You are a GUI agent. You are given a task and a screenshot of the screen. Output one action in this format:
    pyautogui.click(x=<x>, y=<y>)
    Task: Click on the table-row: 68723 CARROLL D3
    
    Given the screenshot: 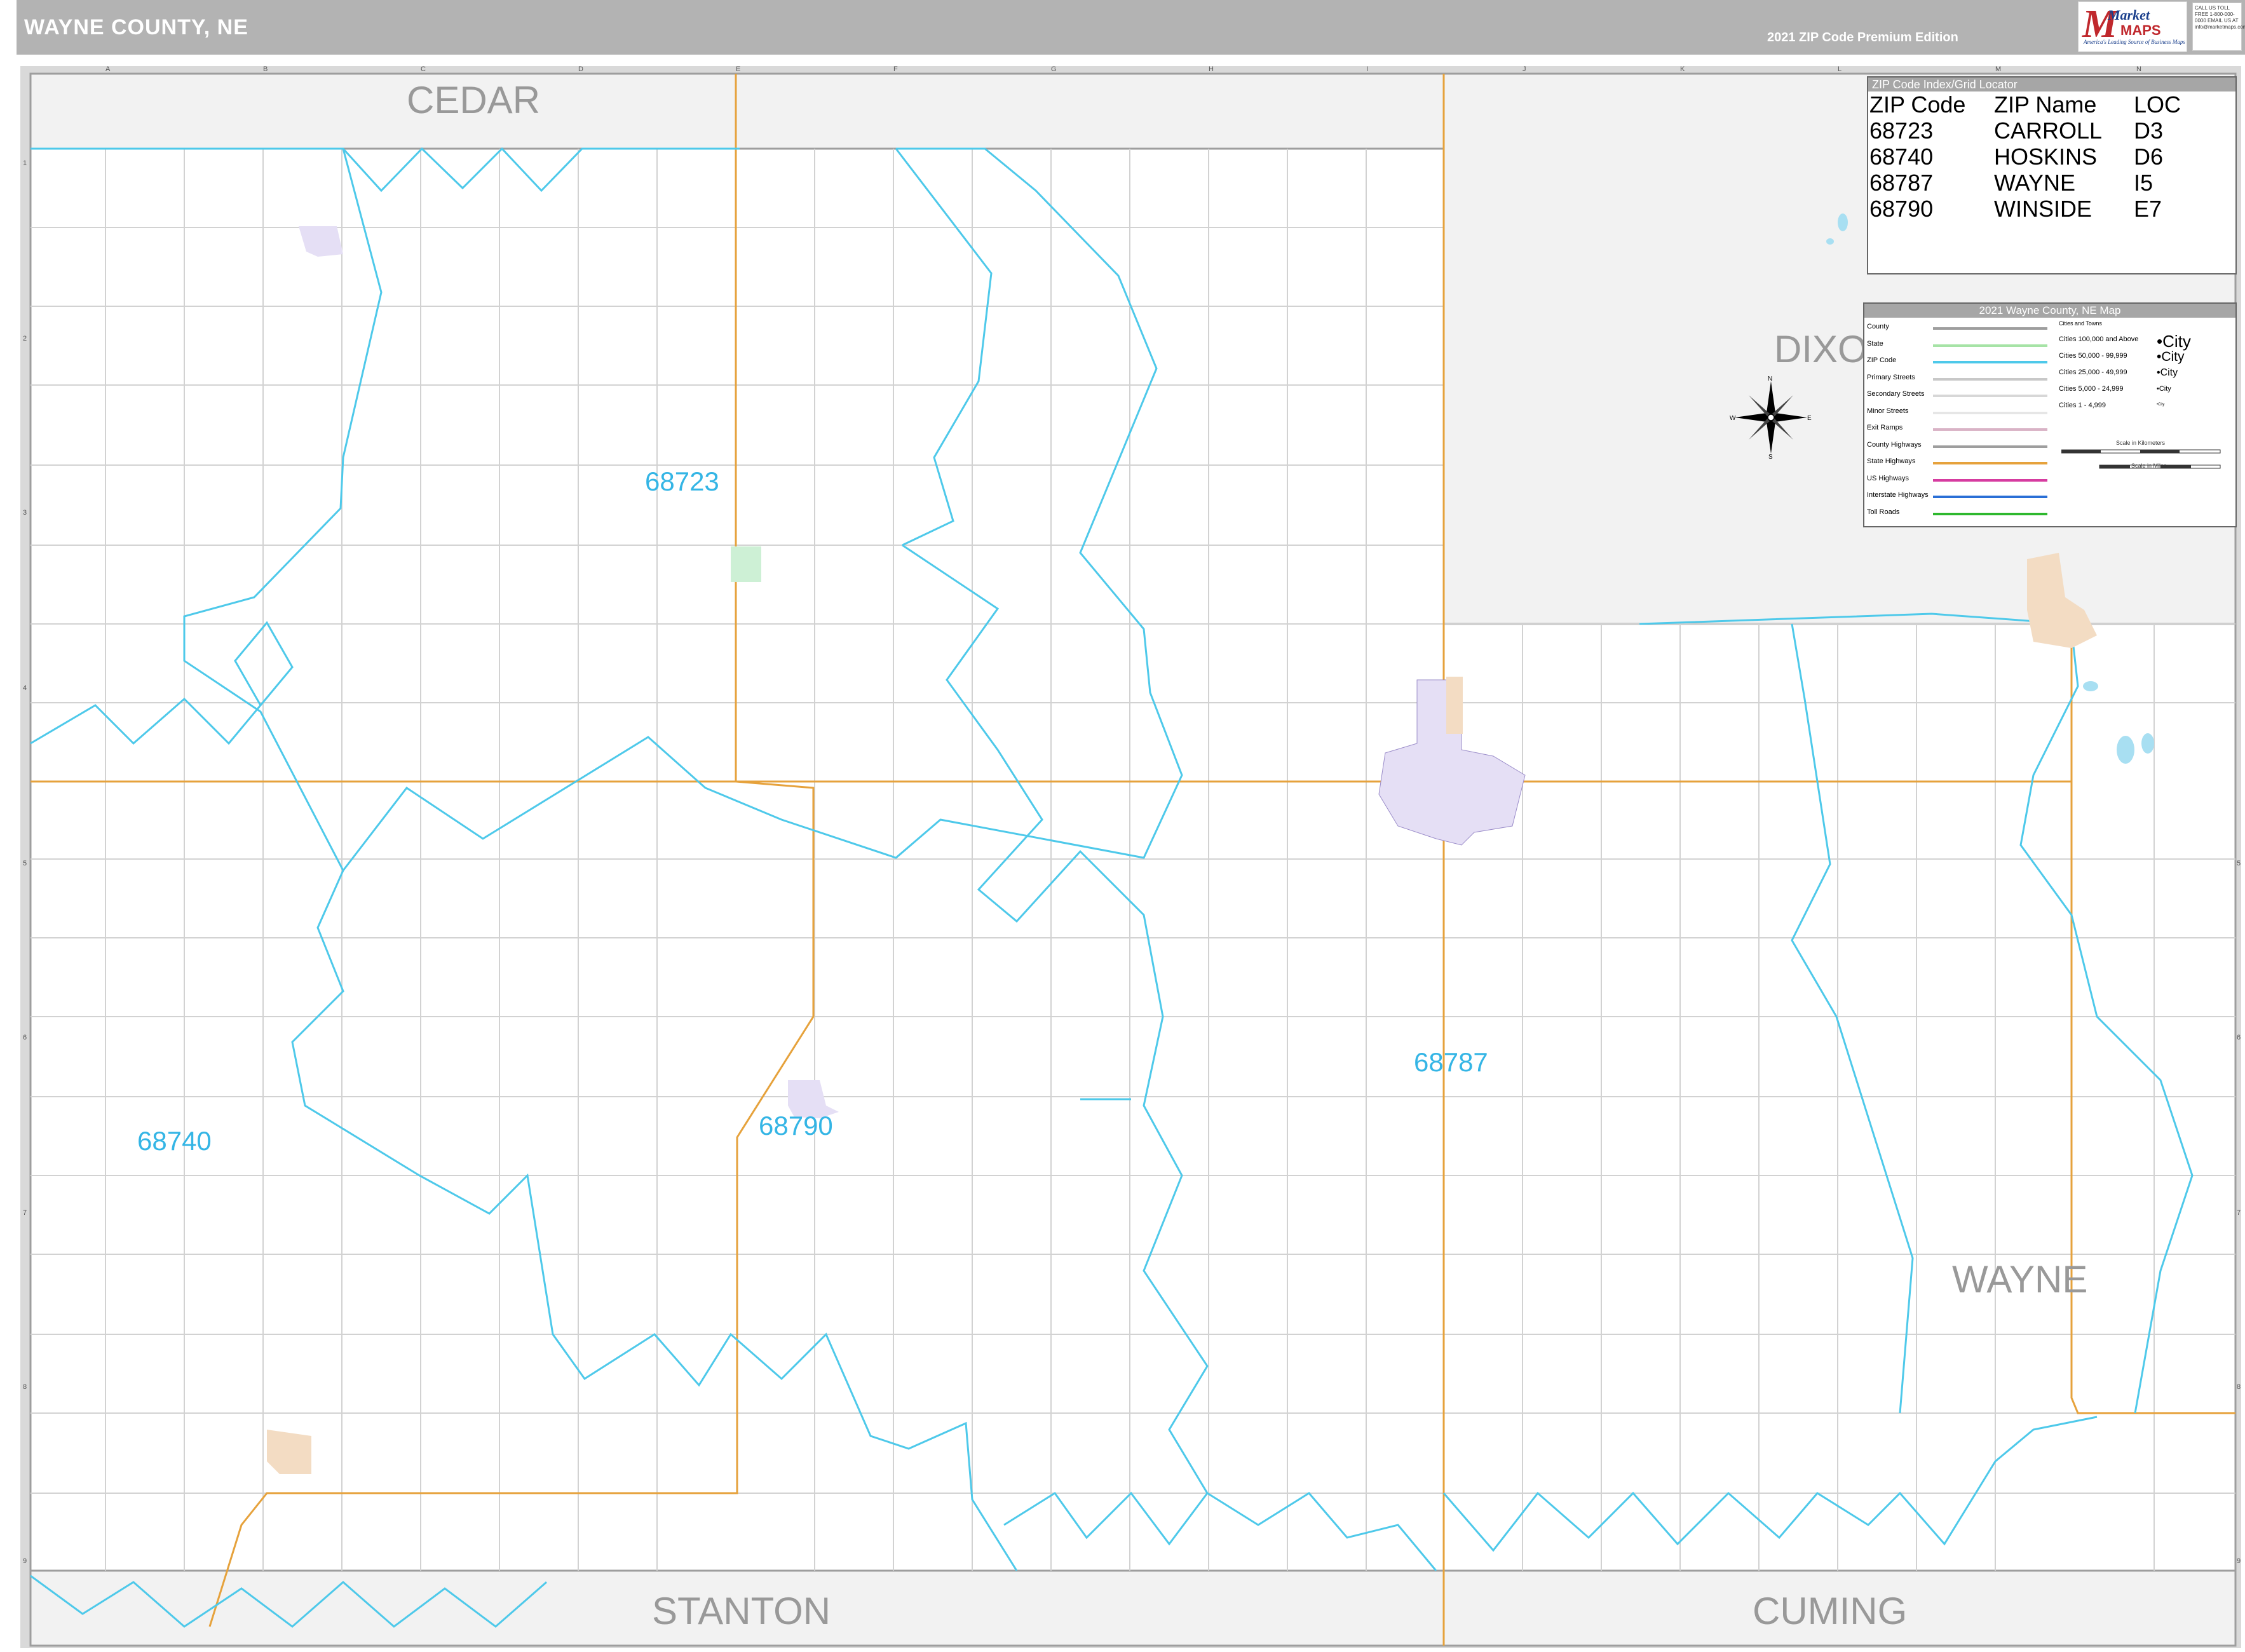 What is the action you would take?
    pyautogui.click(x=2026, y=131)
    